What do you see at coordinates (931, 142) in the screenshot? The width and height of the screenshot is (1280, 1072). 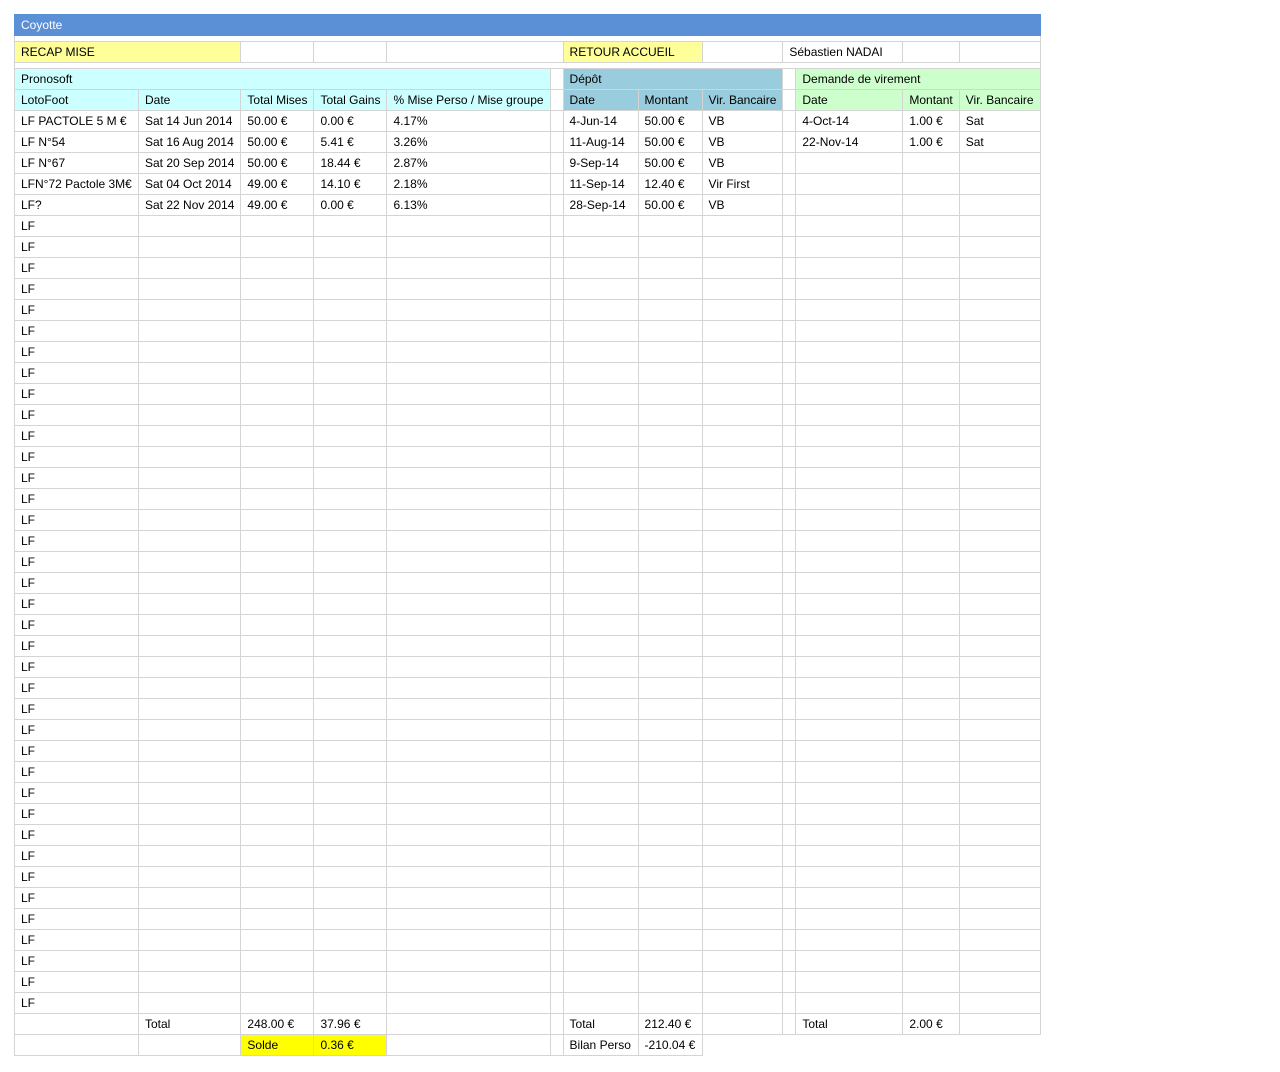 I see `virement-cell: 1.00 €` at bounding box center [931, 142].